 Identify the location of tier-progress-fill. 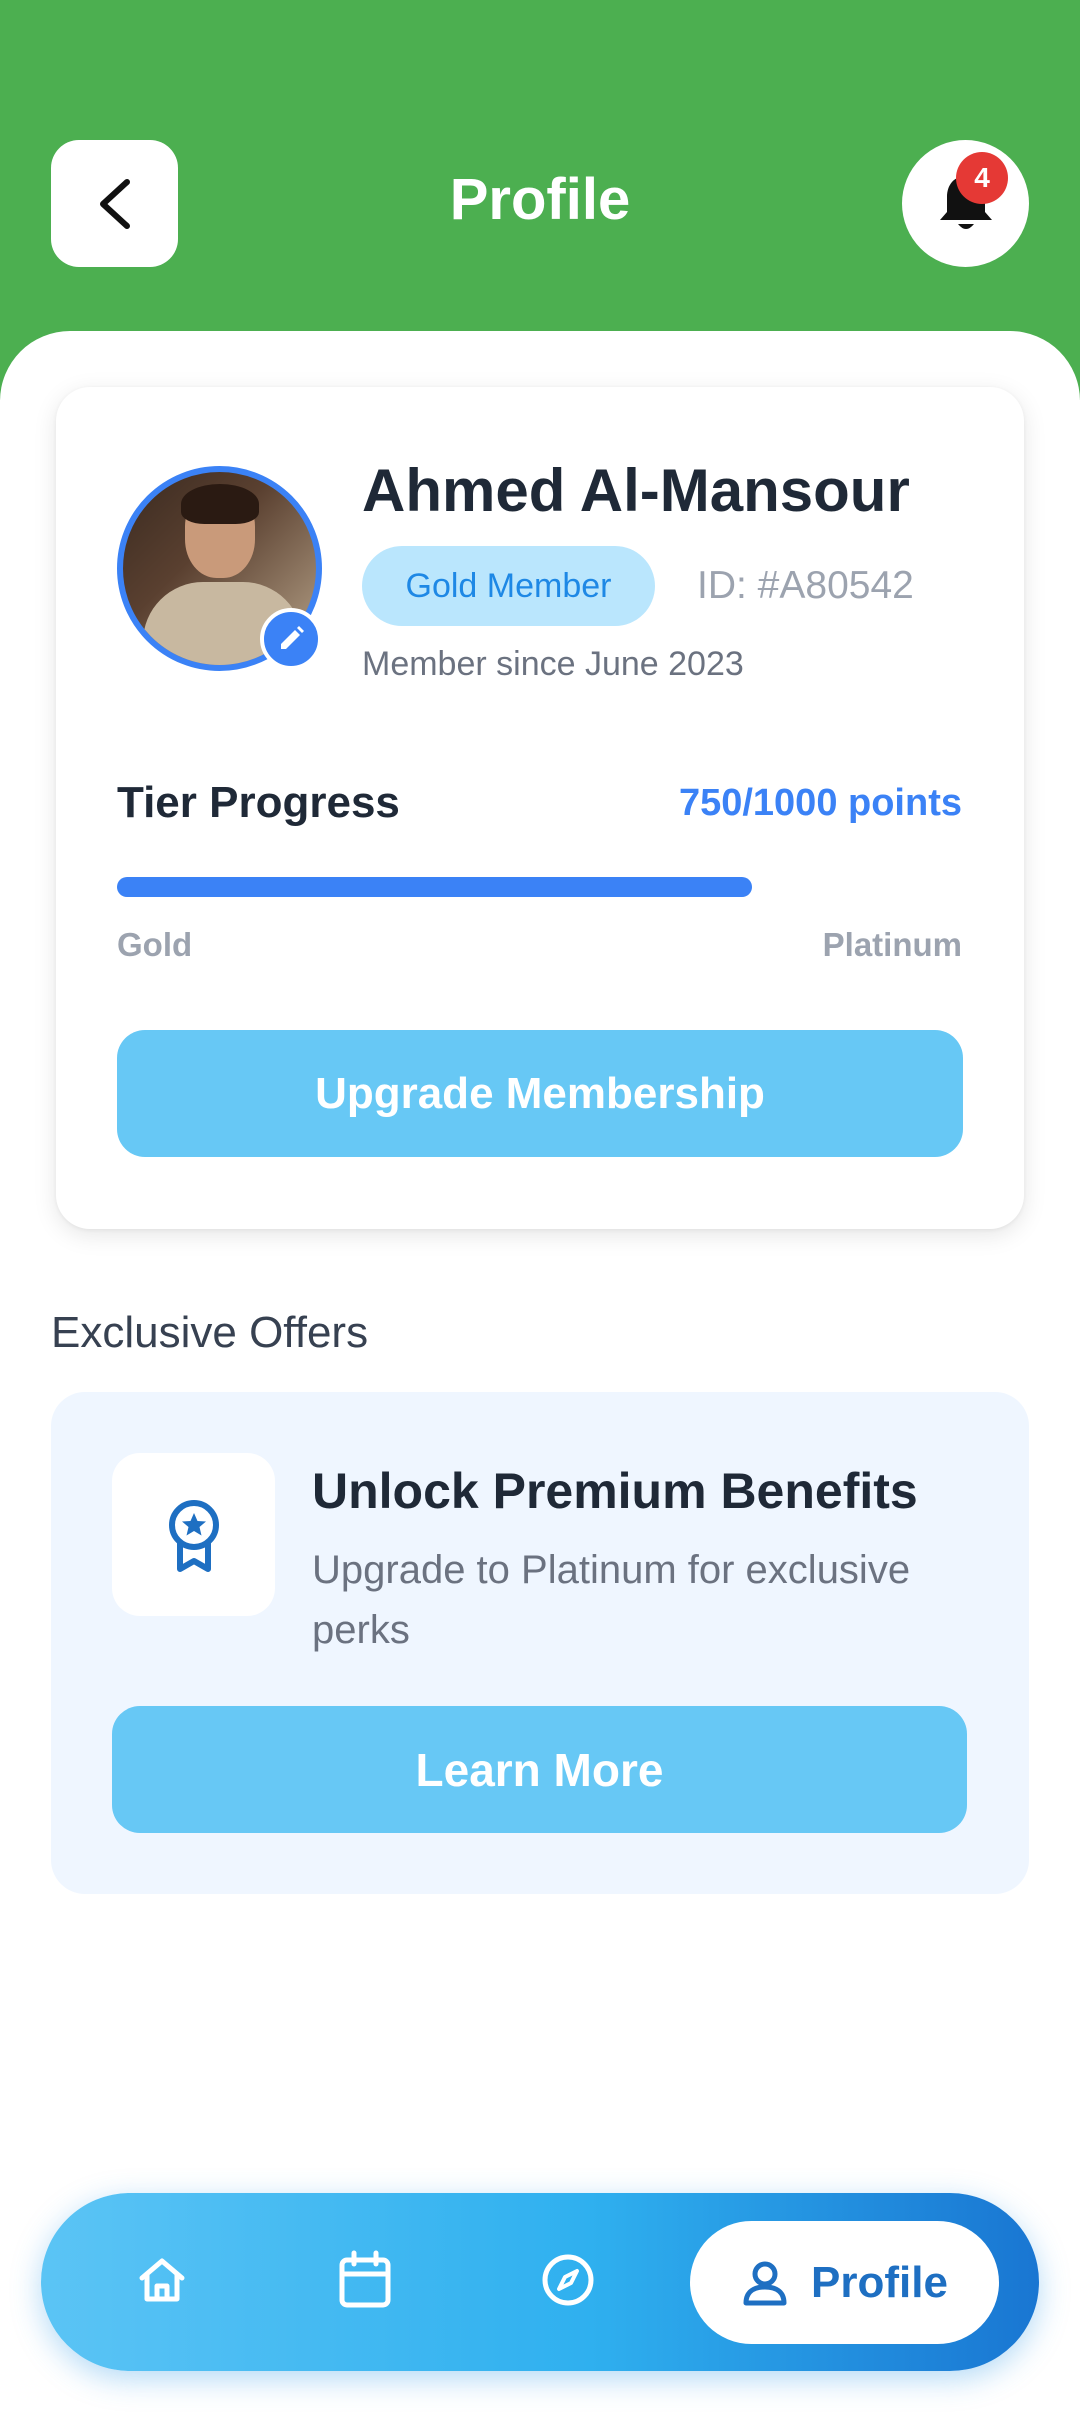
(434, 887).